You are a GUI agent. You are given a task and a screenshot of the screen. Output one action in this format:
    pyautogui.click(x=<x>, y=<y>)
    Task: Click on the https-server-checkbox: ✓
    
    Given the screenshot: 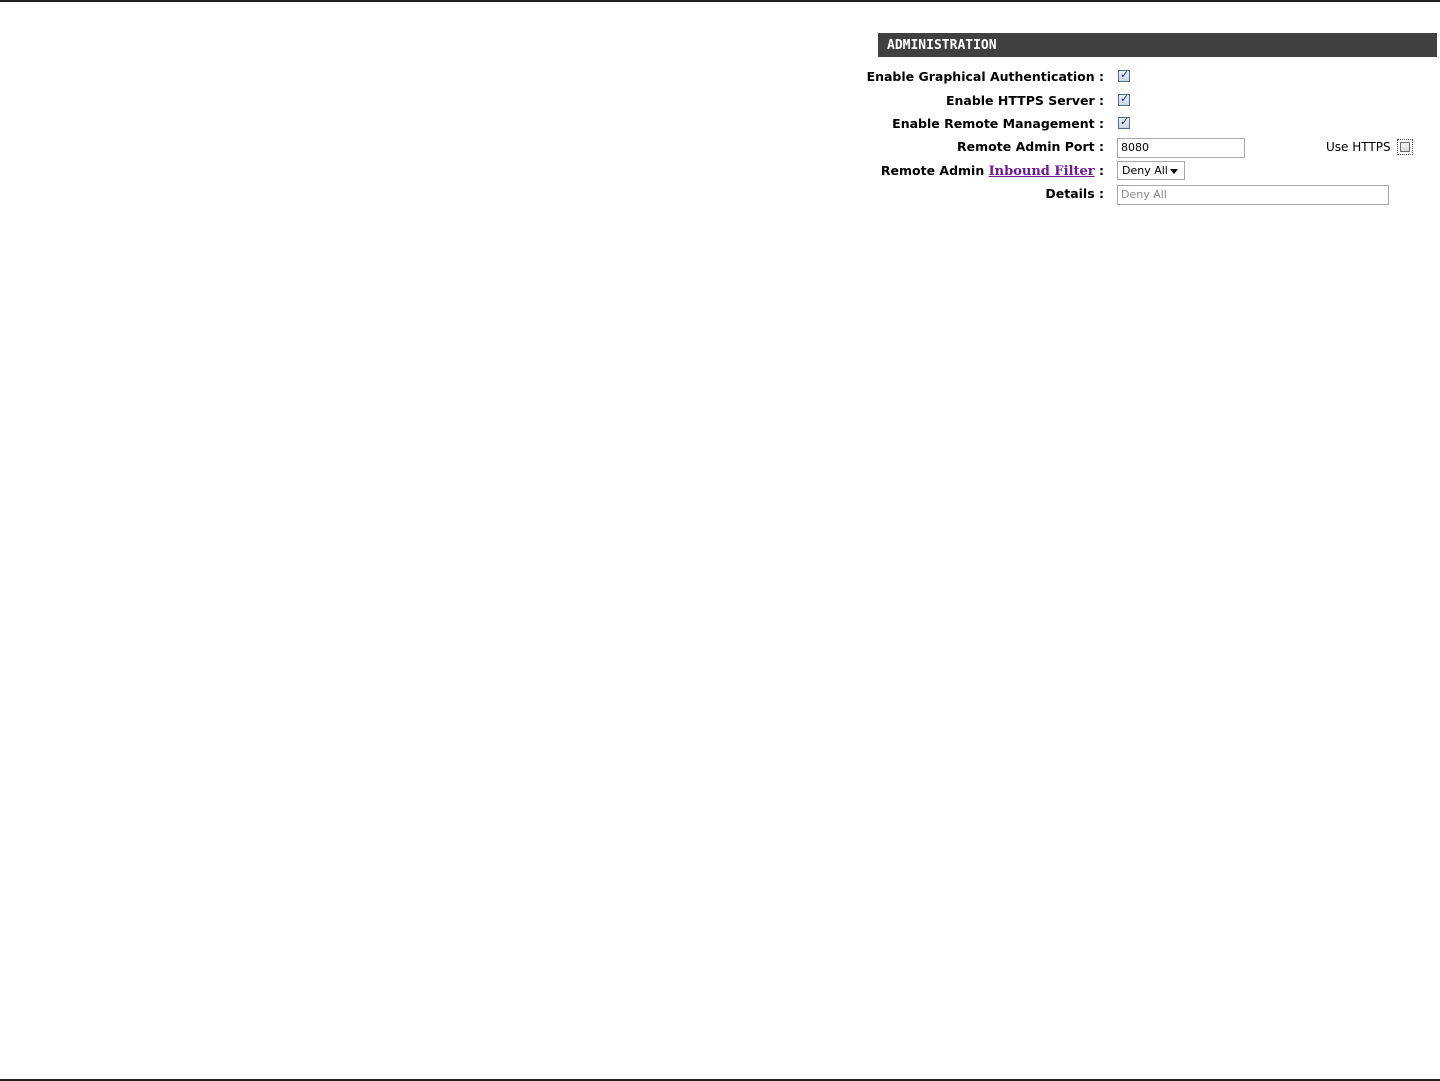 What is the action you would take?
    pyautogui.click(x=1124, y=99)
    